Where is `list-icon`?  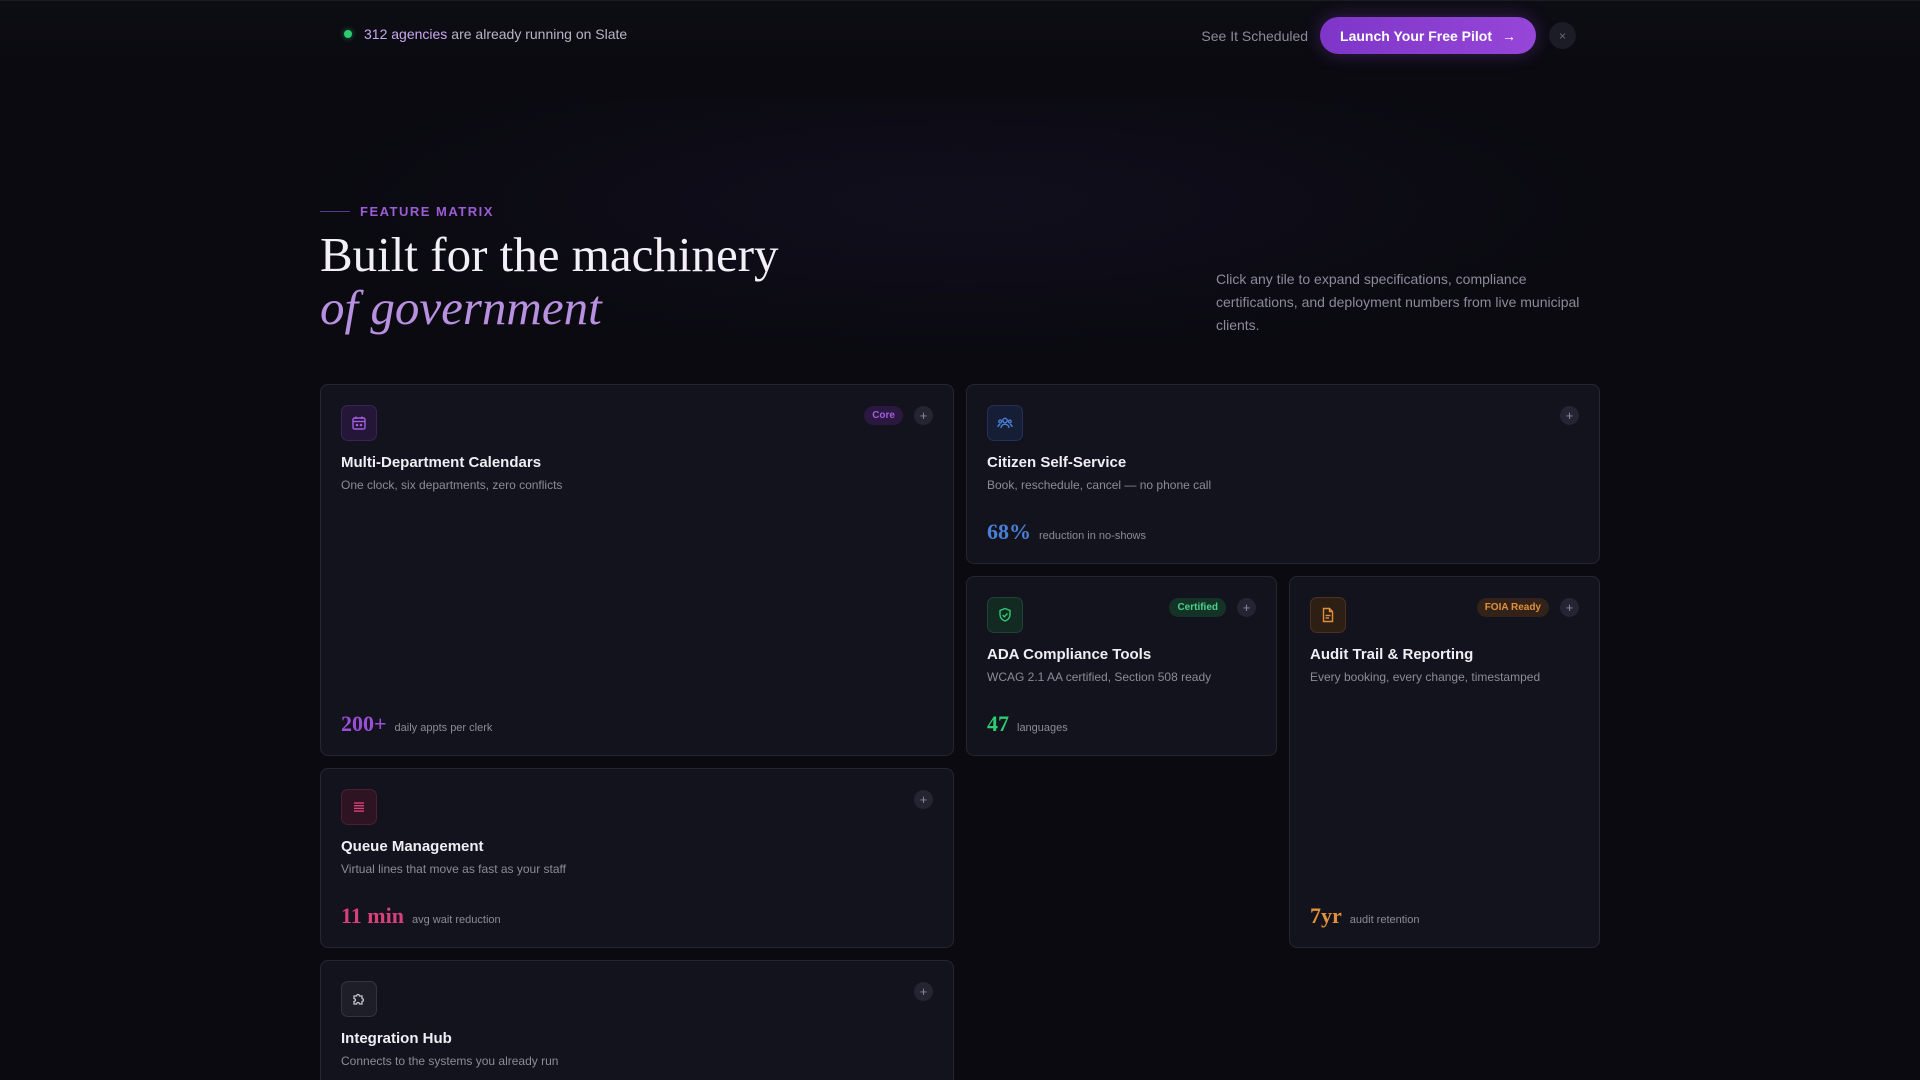
list-icon is located at coordinates (359, 807).